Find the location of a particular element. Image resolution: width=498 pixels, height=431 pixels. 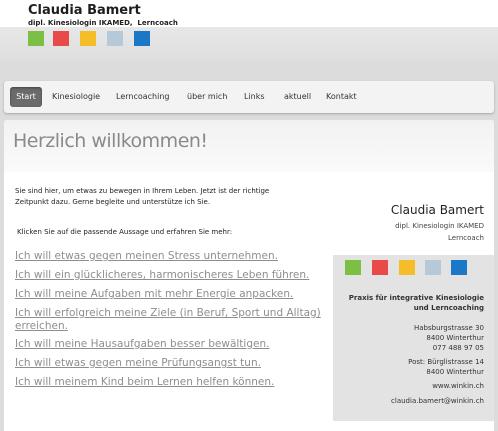

card-address: Habsburgstrasse 30 is located at coordinates (448, 328).